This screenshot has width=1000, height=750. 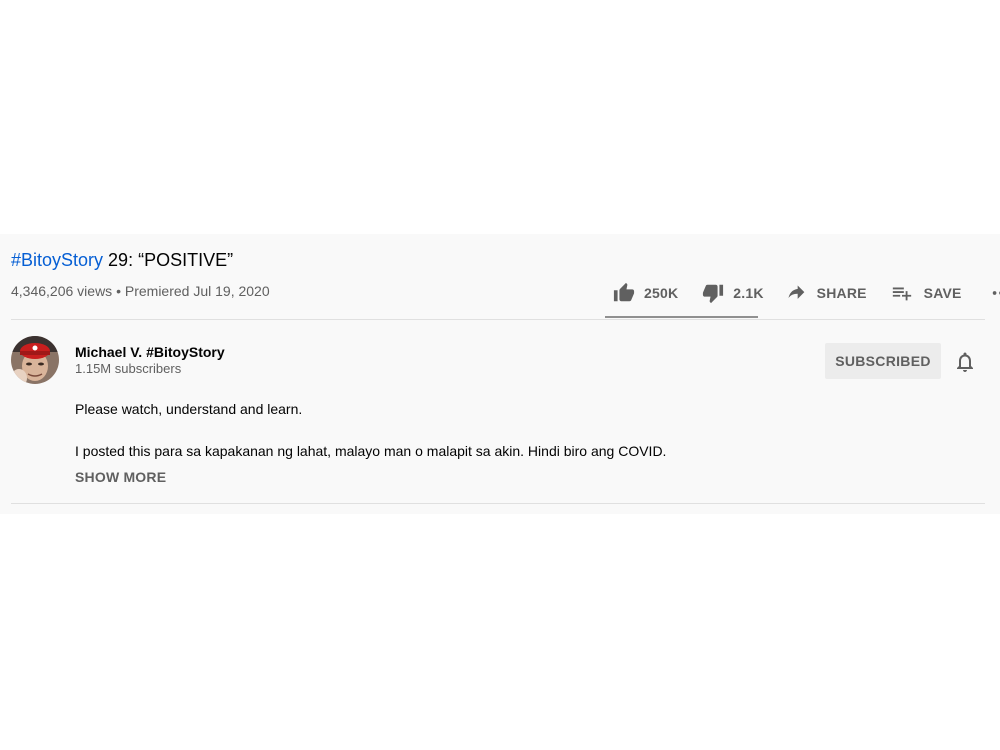 I want to click on like-button: 250K, so click(x=645, y=293).